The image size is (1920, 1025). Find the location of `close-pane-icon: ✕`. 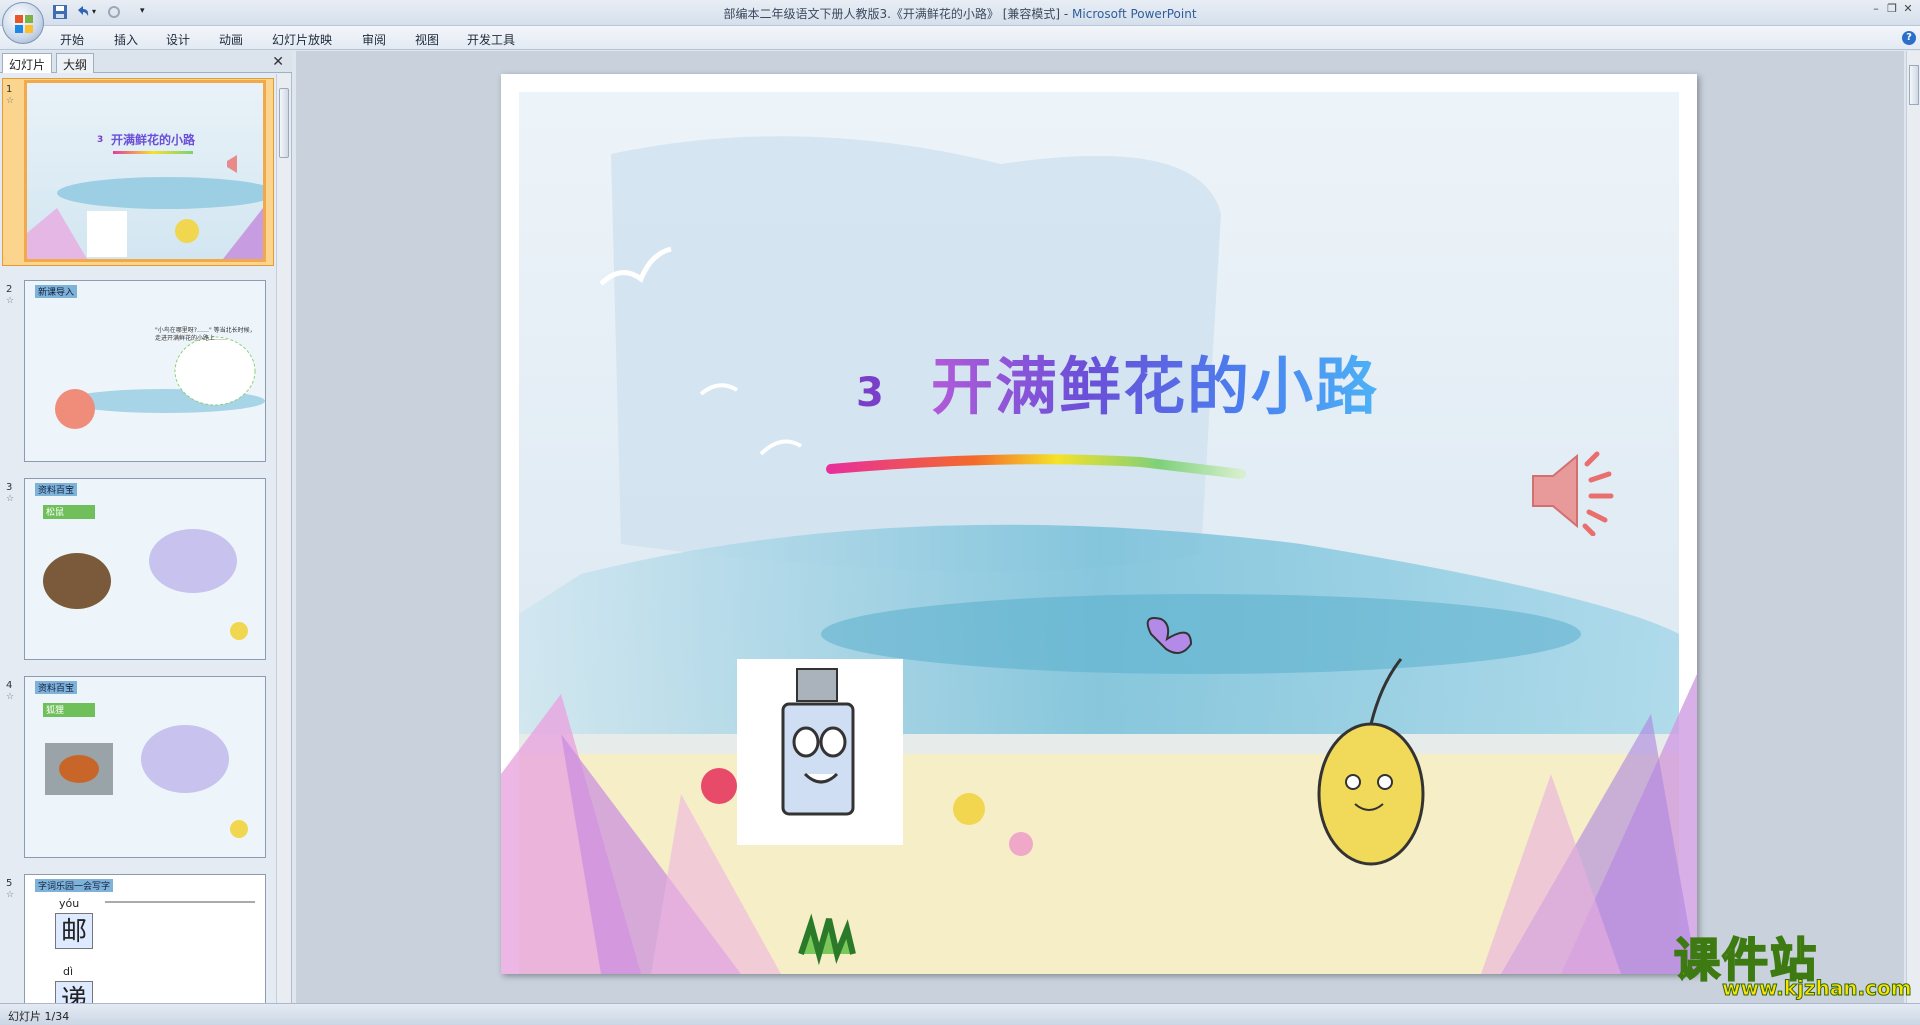

close-pane-icon: ✕ is located at coordinates (278, 62).